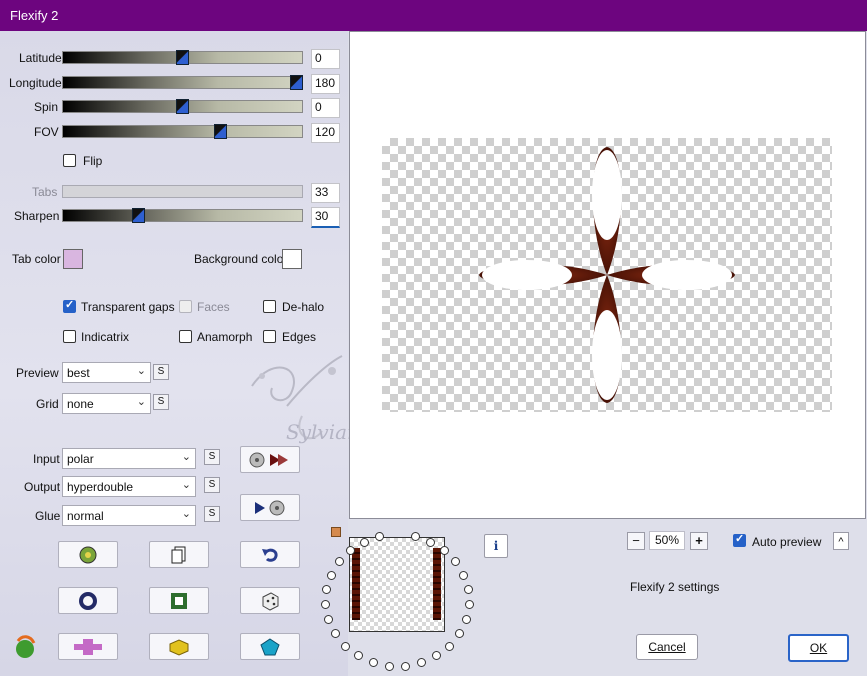 This screenshot has height=676, width=867. What do you see at coordinates (299, 337) in the screenshot?
I see `edges-label: Edges` at bounding box center [299, 337].